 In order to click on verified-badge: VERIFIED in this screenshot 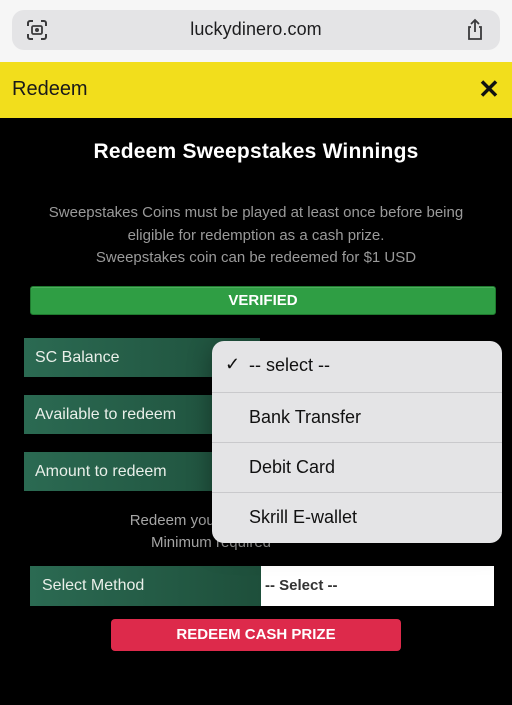, I will do `click(263, 300)`.